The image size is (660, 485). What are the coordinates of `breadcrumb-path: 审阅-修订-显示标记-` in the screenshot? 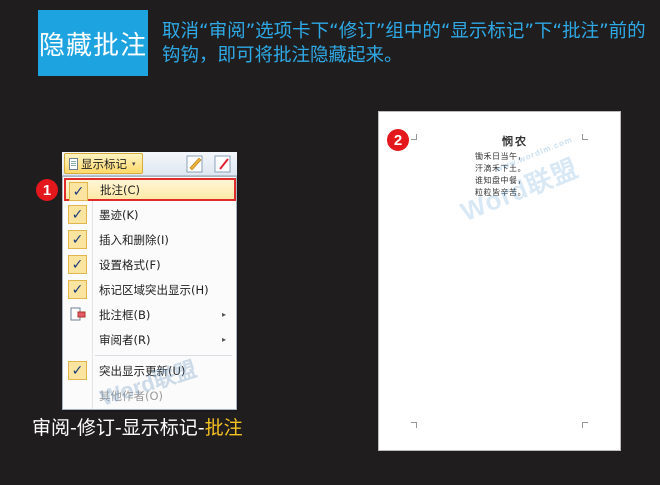 It's located at (118, 428).